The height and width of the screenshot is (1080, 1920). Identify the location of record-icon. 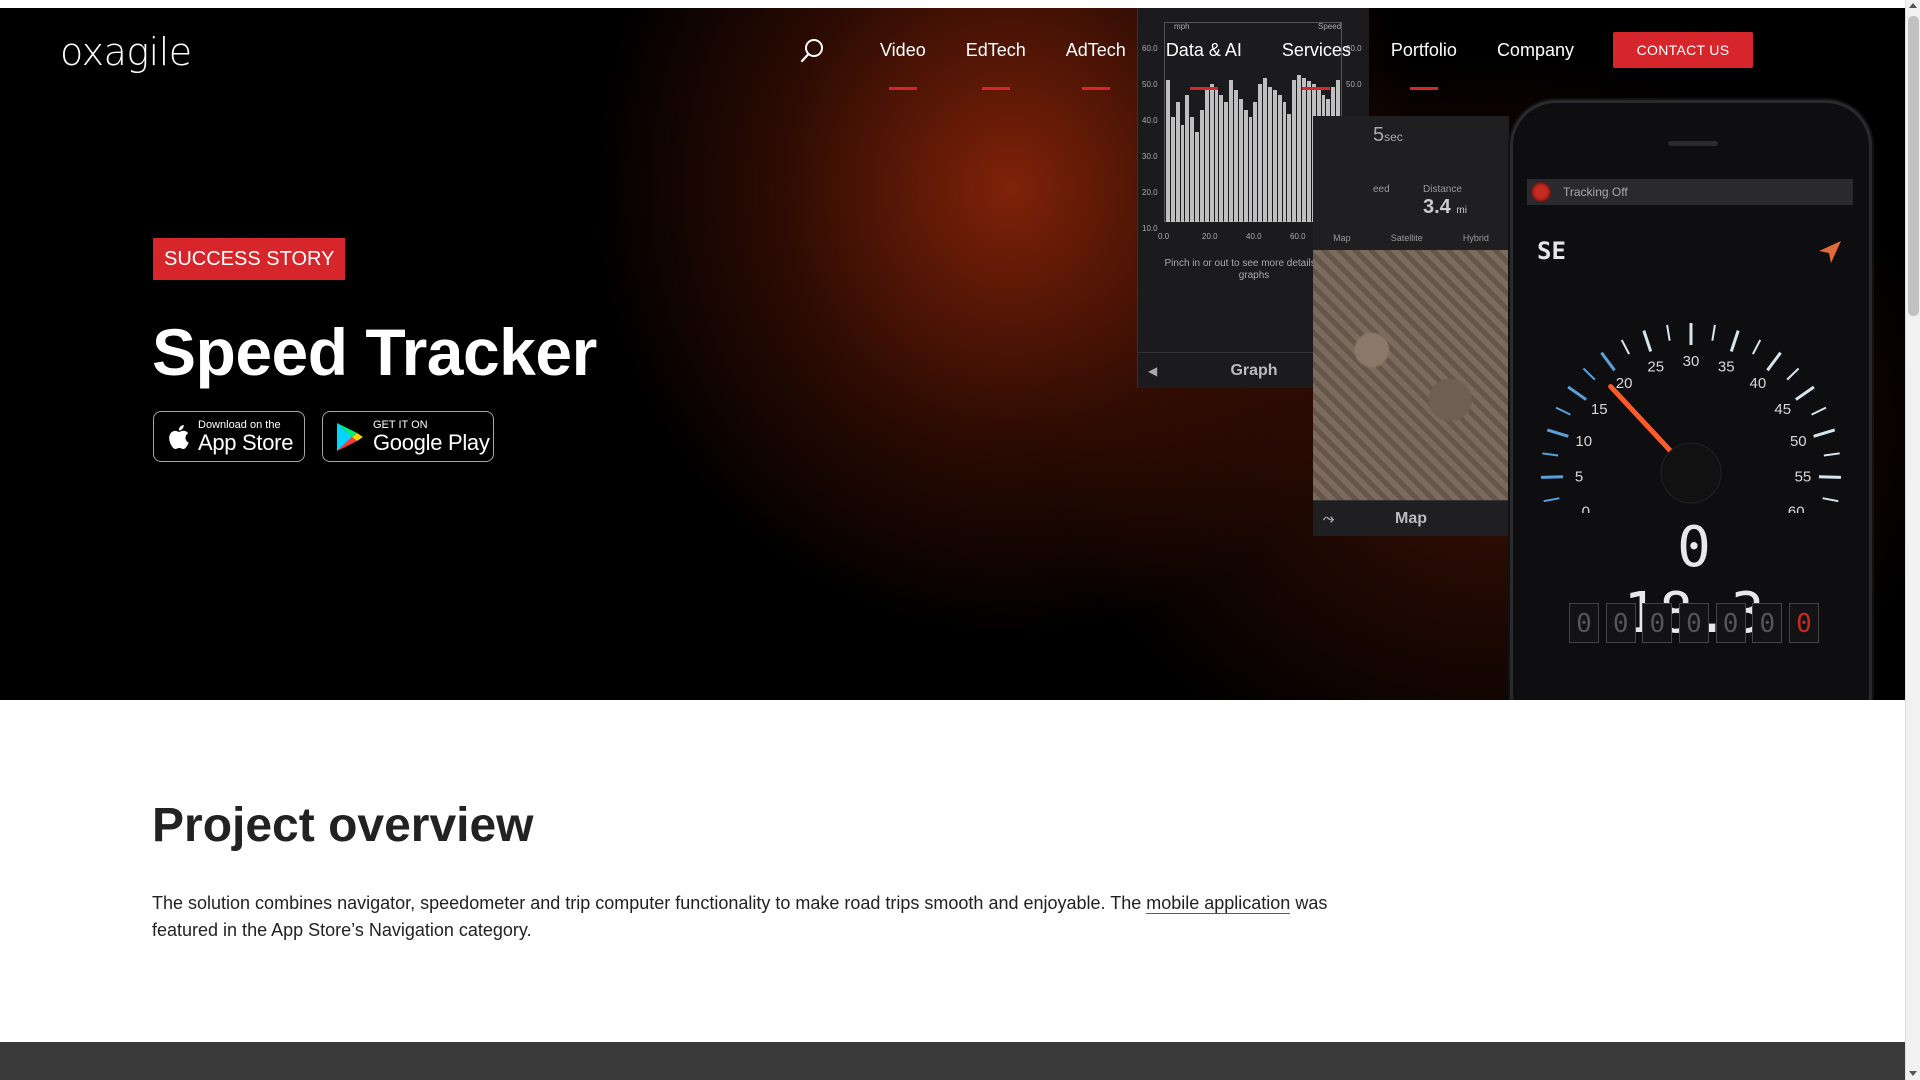
(1541, 192).